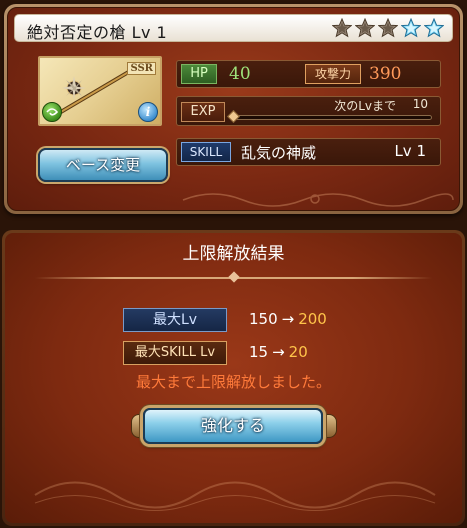 The image size is (467, 528). Describe the element at coordinates (308, 111) in the screenshot. I see `exp-row: EXP 次のLvまで 10` at that location.